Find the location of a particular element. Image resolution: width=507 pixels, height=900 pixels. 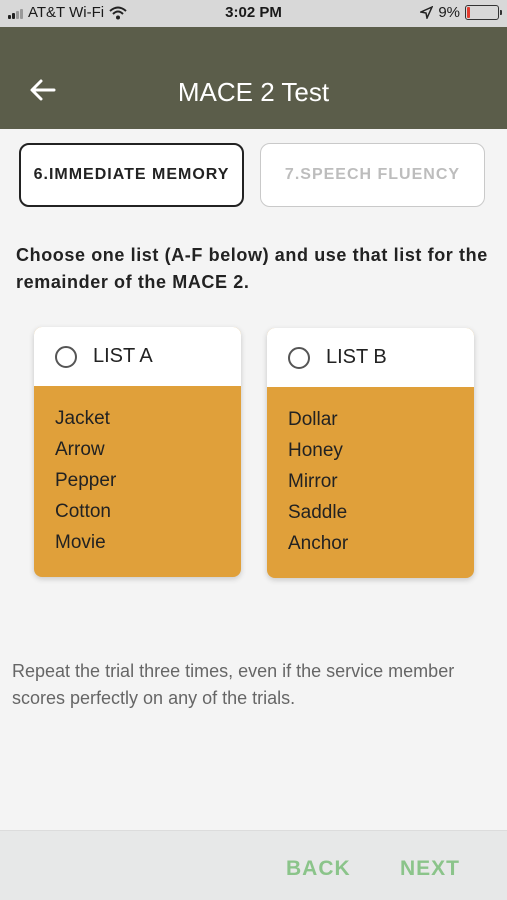

battery-percent: 9% is located at coordinates (449, 12).